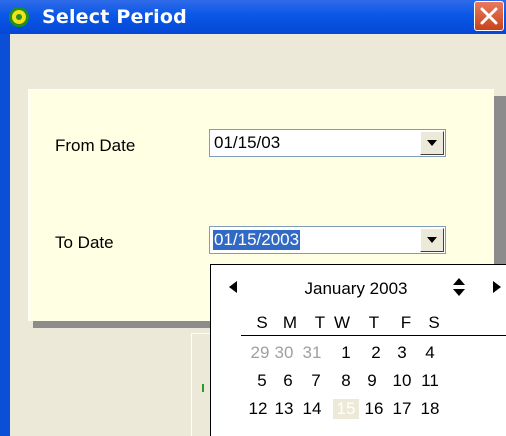  I want to click on calendar-day: 8, so click(346, 381).